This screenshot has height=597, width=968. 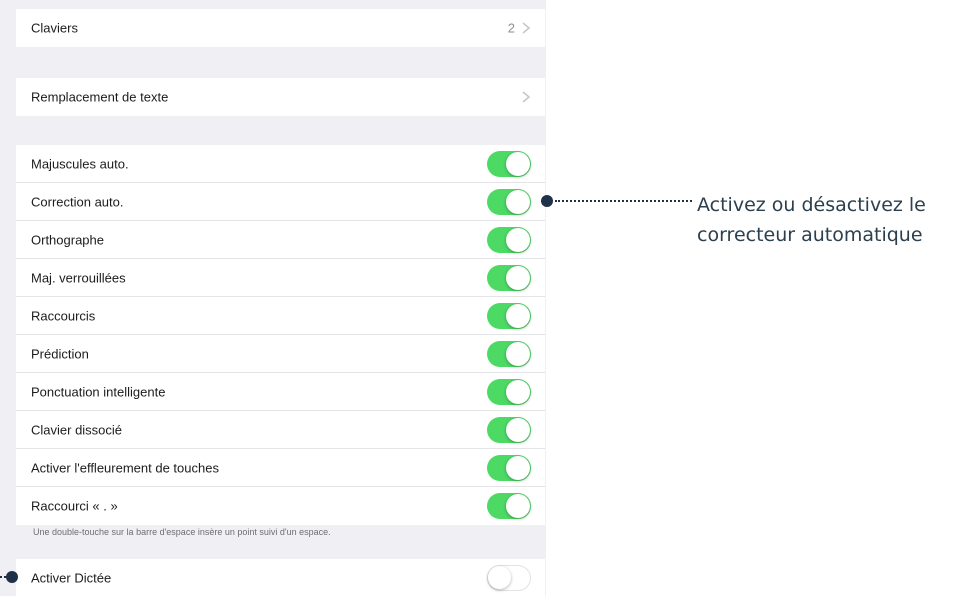 I want to click on dictation-toggle, so click(x=509, y=578).